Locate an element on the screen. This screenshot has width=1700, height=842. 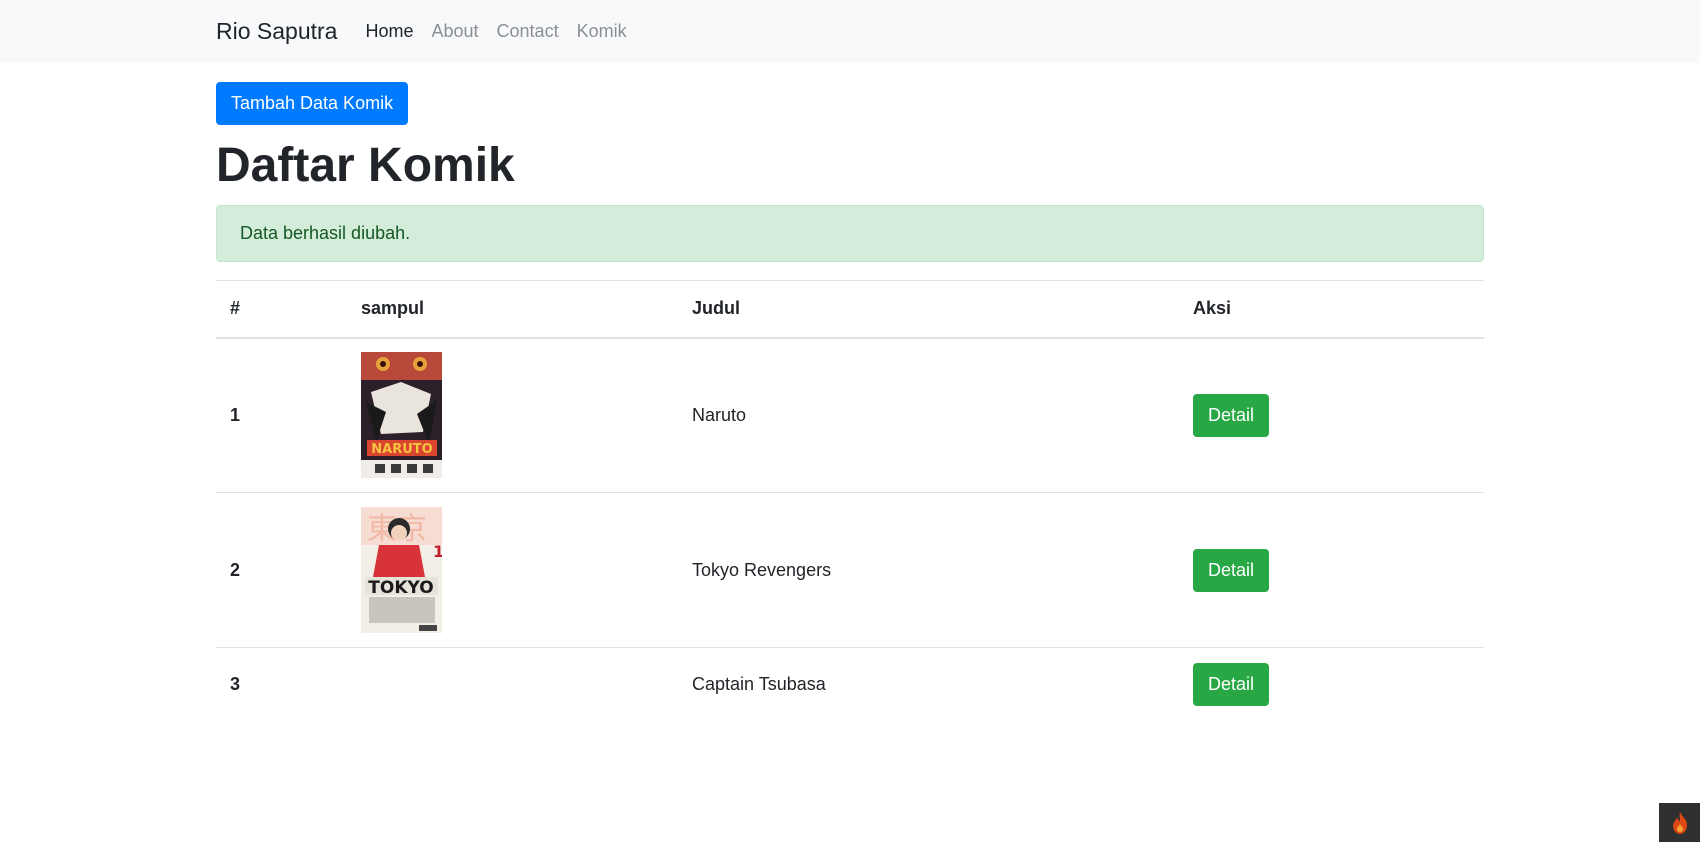
debug-toolbar-toggle is located at coordinates (1679, 822).